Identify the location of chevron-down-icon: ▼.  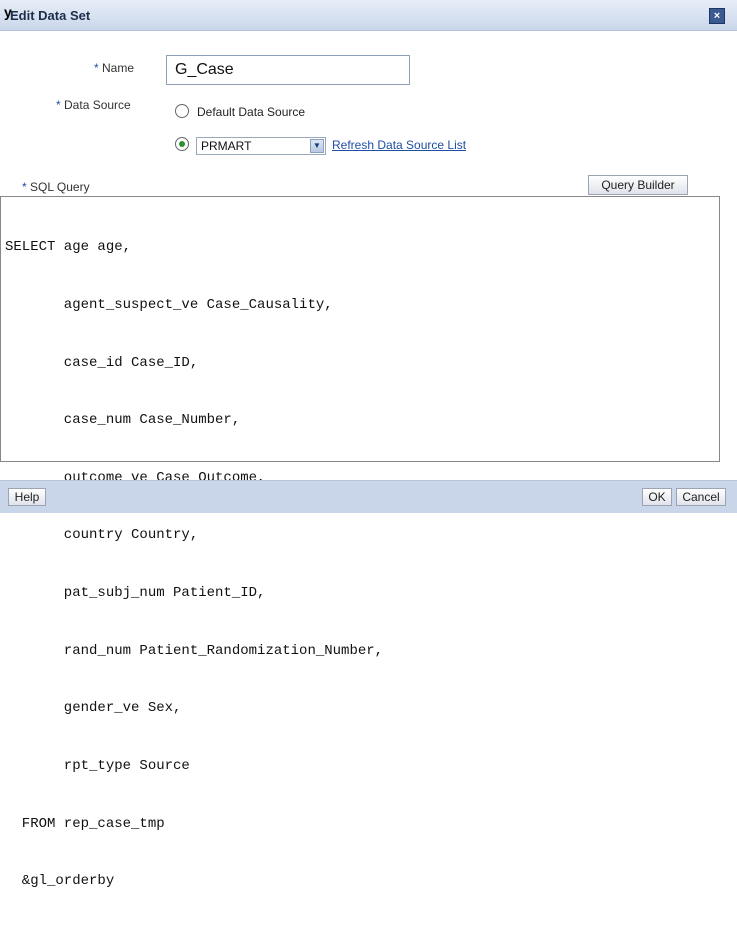
(317, 146).